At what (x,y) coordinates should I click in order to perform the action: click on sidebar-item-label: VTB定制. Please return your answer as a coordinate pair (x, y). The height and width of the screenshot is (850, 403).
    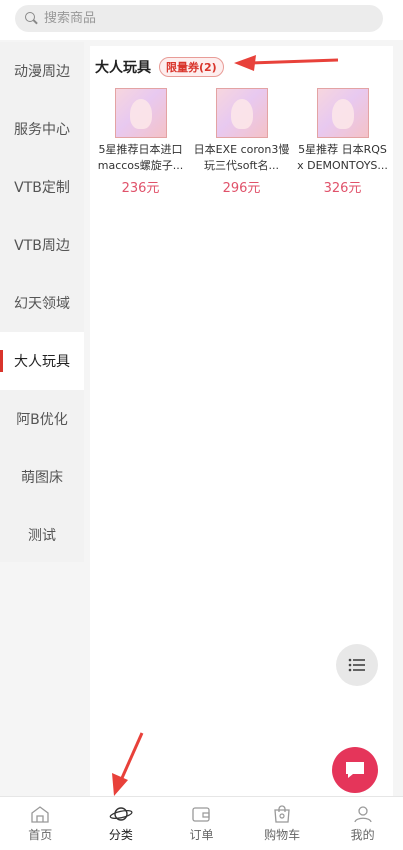
    Looking at the image, I should click on (42, 188).